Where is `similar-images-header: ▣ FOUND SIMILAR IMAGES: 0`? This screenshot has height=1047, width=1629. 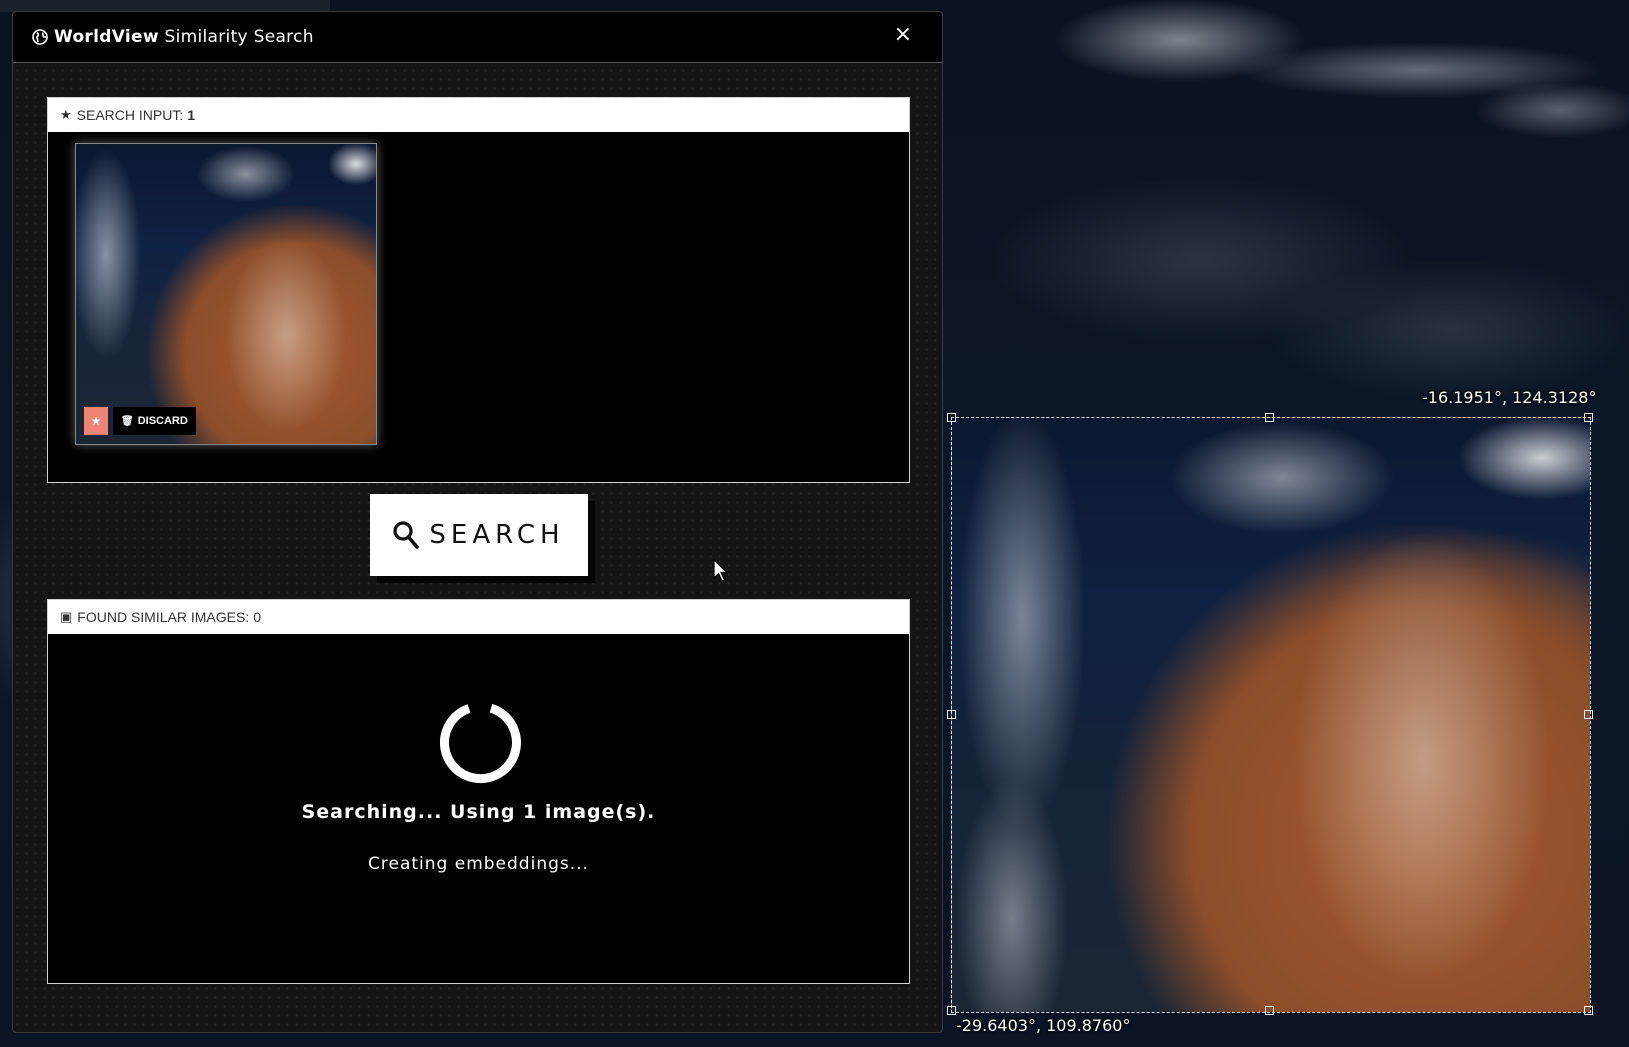
similar-images-header: ▣ FOUND SIMILAR IMAGES: 0 is located at coordinates (478, 617).